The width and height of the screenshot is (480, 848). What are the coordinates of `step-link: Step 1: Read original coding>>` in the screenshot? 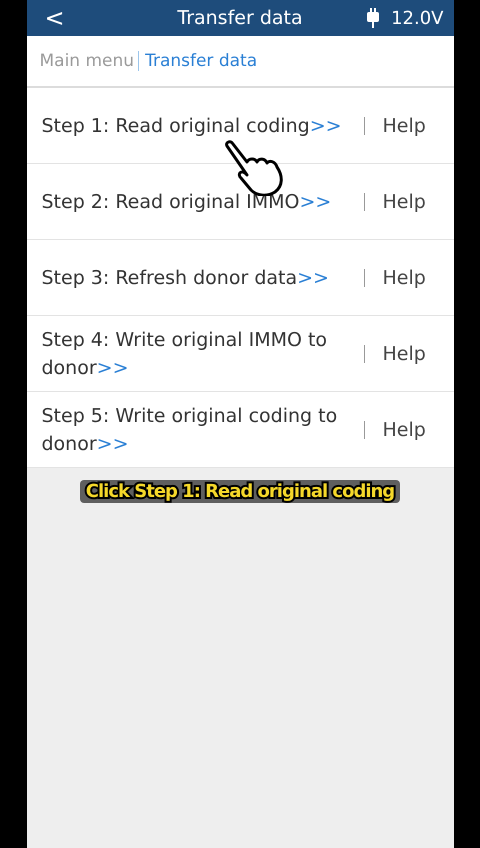 It's located at (201, 126).